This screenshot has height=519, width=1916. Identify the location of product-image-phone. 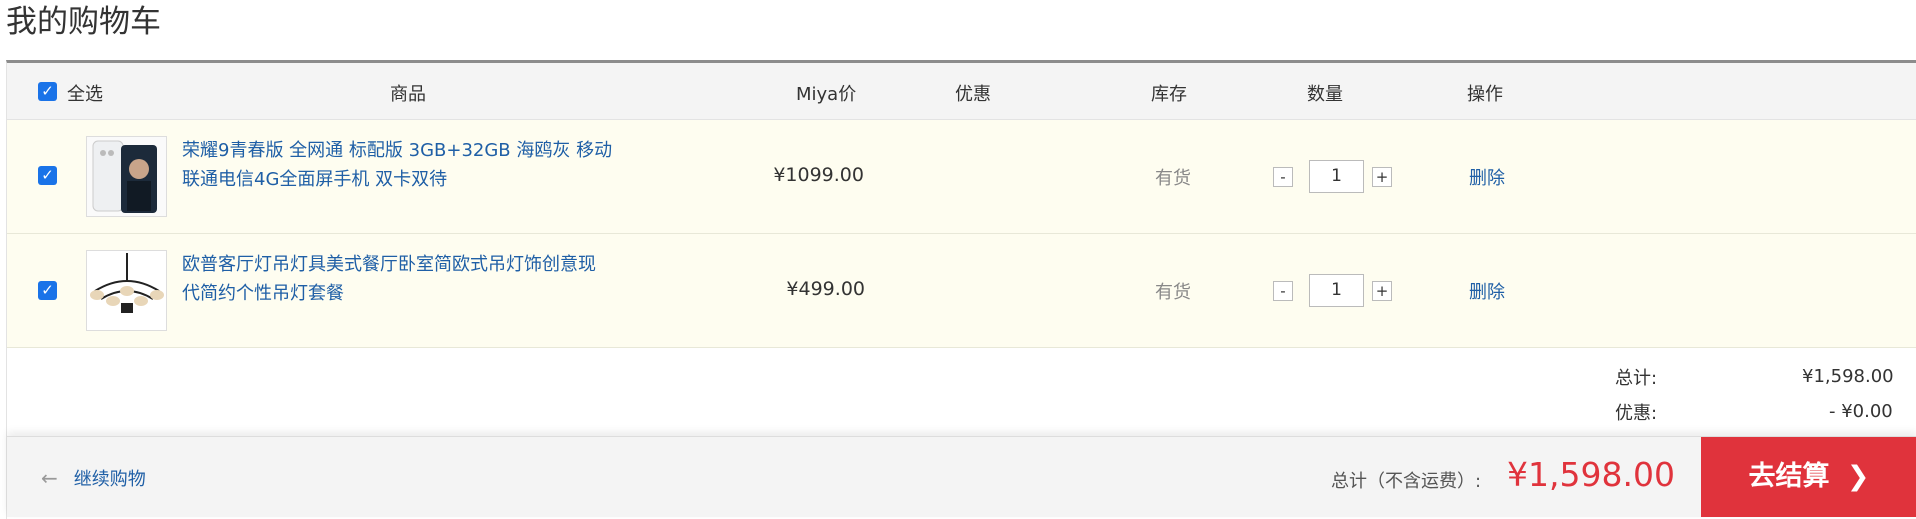
(126, 176).